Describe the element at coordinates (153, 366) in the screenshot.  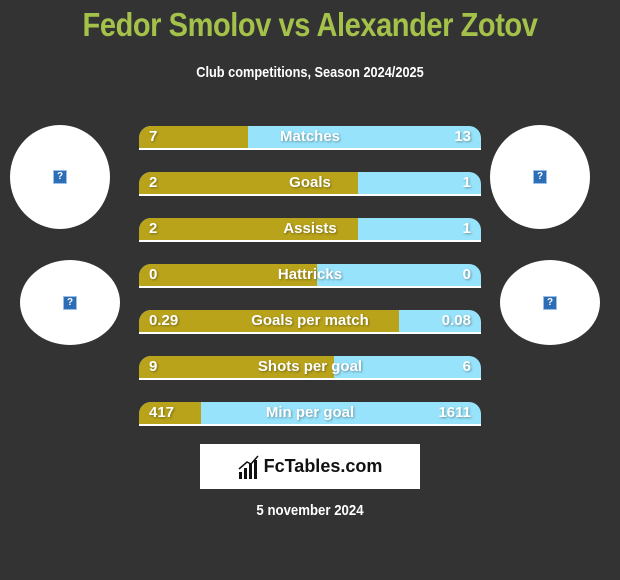
I see `left-value: 9` at that location.